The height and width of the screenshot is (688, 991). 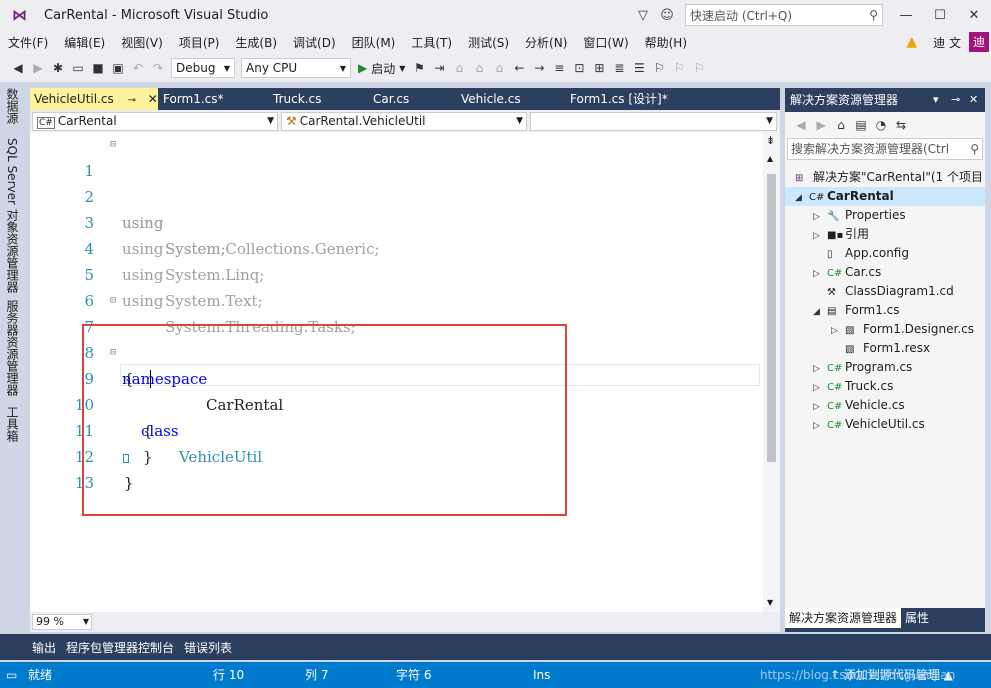 I want to click on scroll-down-icon: ▼, so click(x=770, y=602).